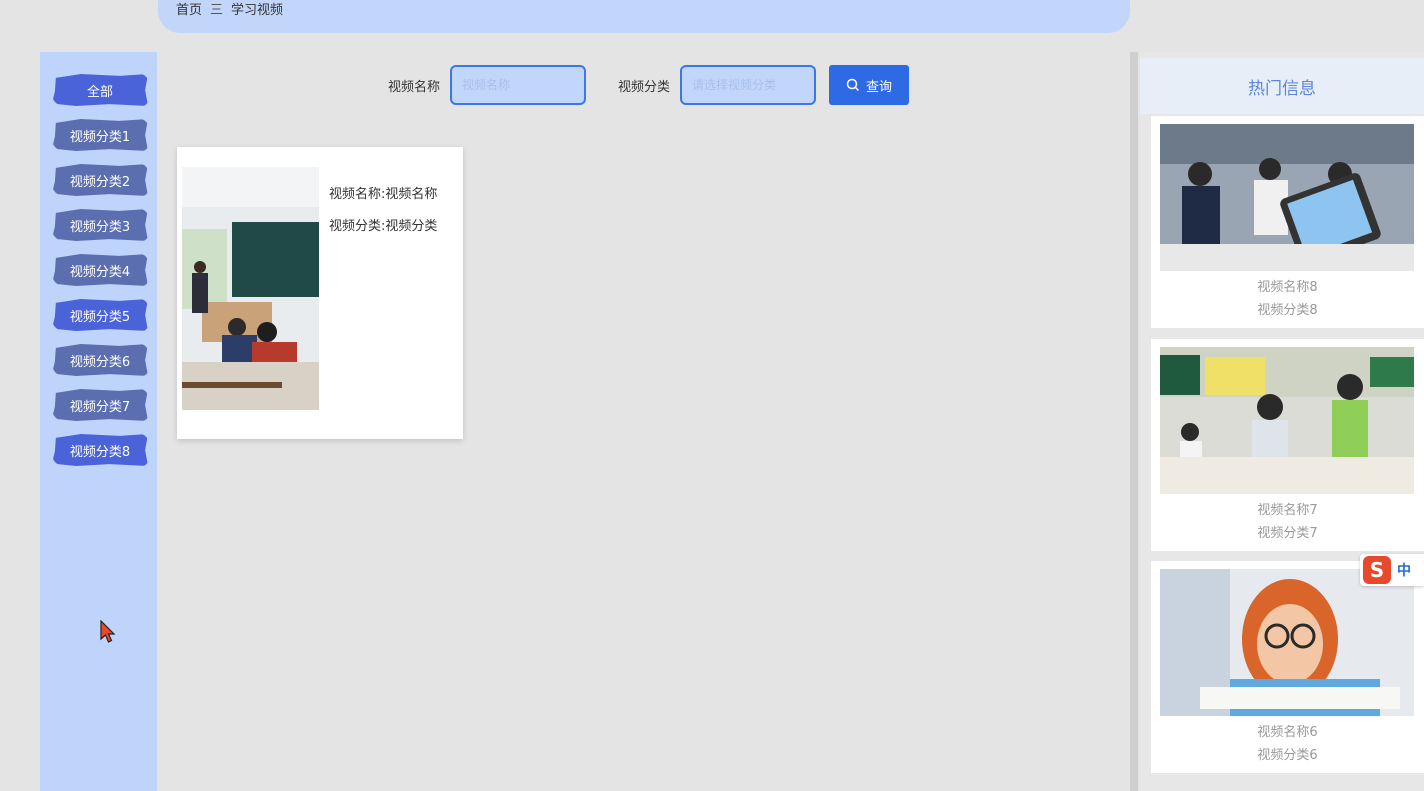 The height and width of the screenshot is (791, 1424). I want to click on hot-item-category: 视频分类7, so click(1287, 533).